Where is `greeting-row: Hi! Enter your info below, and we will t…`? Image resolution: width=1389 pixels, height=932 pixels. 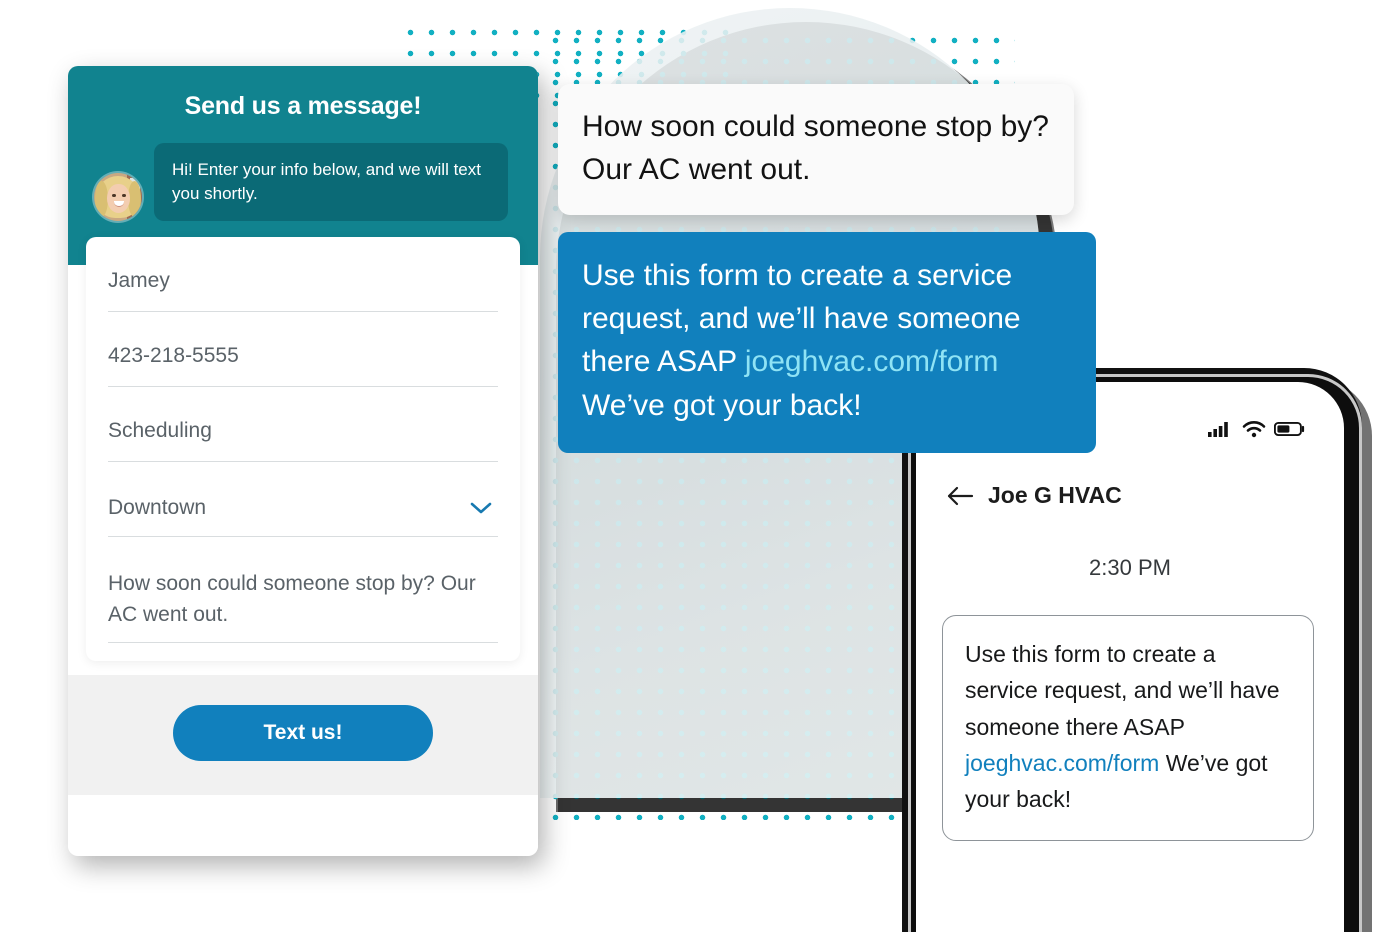
greeting-row: Hi! Enter your info below, and we will t… is located at coordinates (303, 182).